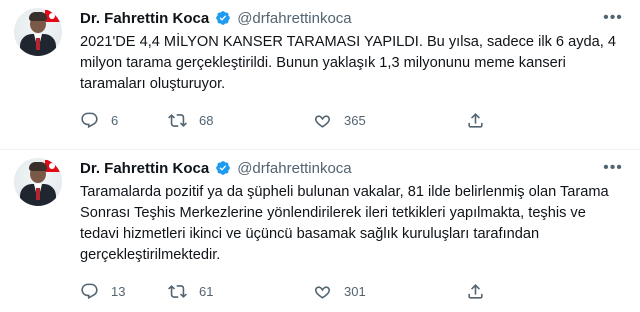 The width and height of the screenshot is (640, 312). What do you see at coordinates (240, 120) in the screenshot?
I see `retweet-button: 68` at bounding box center [240, 120].